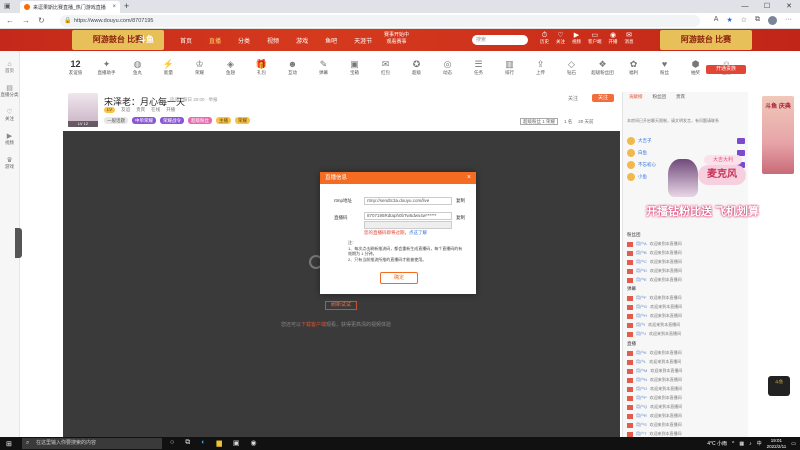 Image resolution: width=800 pixels, height=450 pixels. Describe the element at coordinates (7, 6) in the screenshot. I see `tab-actions-icon: ▣` at that location.